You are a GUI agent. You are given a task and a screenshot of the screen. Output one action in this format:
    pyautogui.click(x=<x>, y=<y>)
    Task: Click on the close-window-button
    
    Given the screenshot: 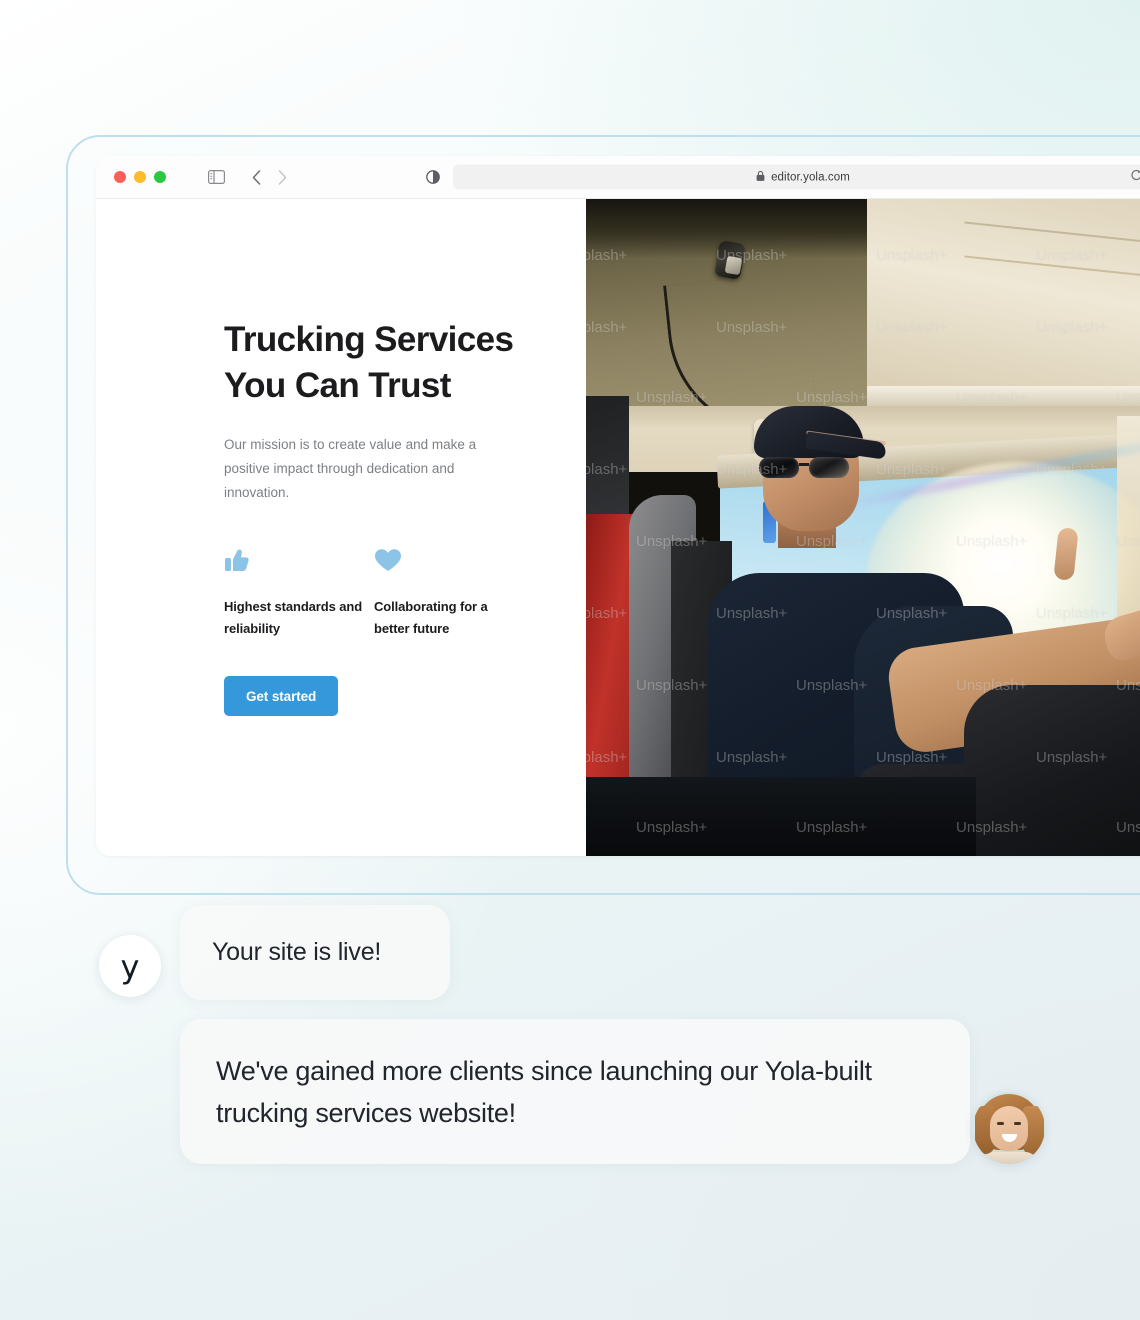 What is the action you would take?
    pyautogui.click(x=120, y=177)
    